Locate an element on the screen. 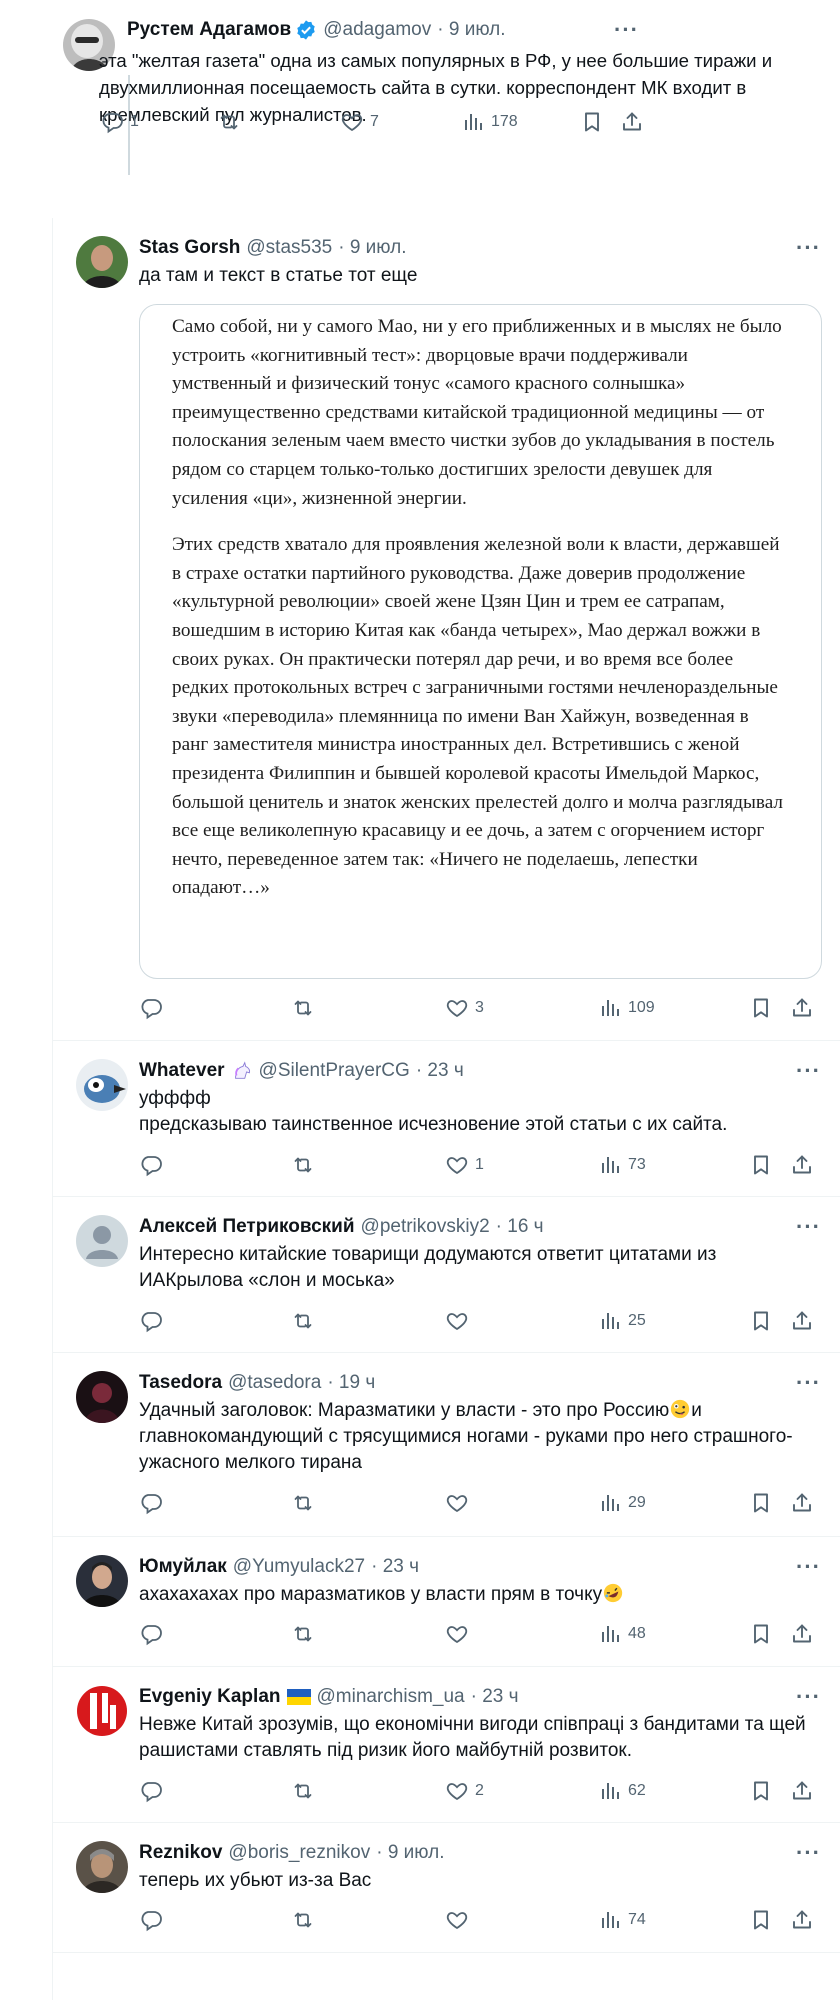 The image size is (840, 2000). tweet-time: · 19 ч is located at coordinates (351, 1383).